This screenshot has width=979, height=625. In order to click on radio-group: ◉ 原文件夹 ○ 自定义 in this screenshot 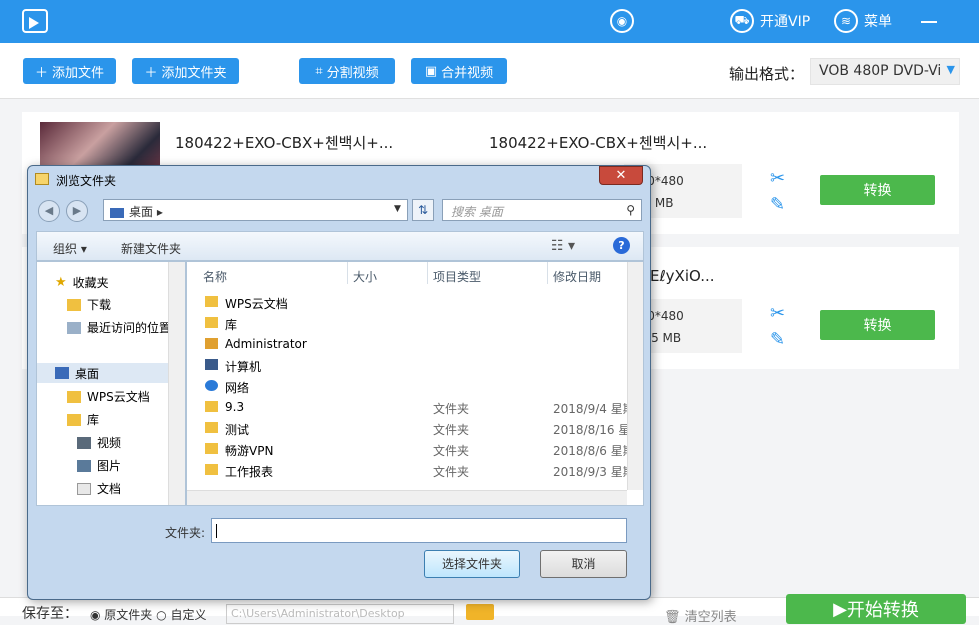, I will do `click(148, 614)`.